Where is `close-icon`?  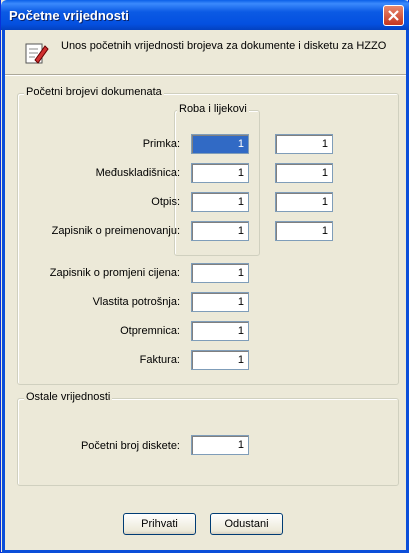
close-icon is located at coordinates (393, 15).